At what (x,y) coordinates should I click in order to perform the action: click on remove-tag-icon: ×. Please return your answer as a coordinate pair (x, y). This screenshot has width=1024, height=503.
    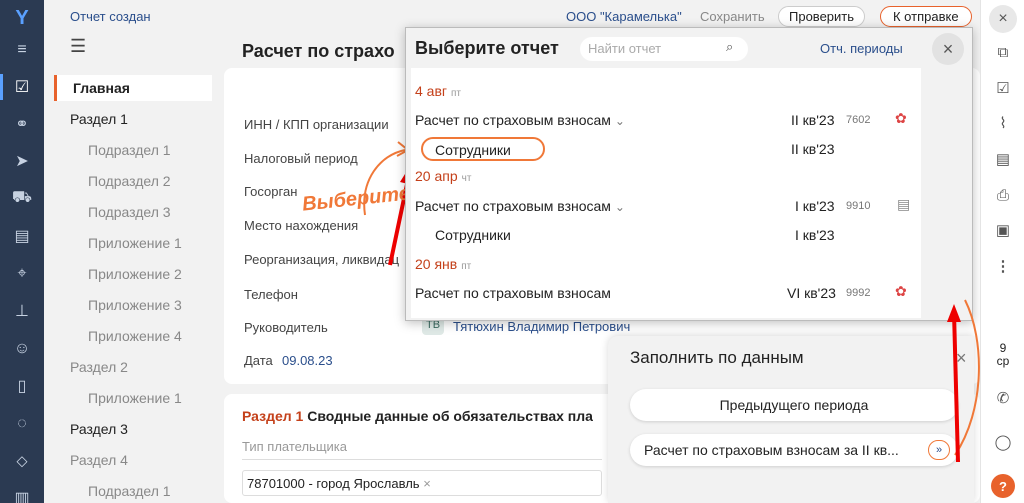
    Looking at the image, I should click on (427, 483).